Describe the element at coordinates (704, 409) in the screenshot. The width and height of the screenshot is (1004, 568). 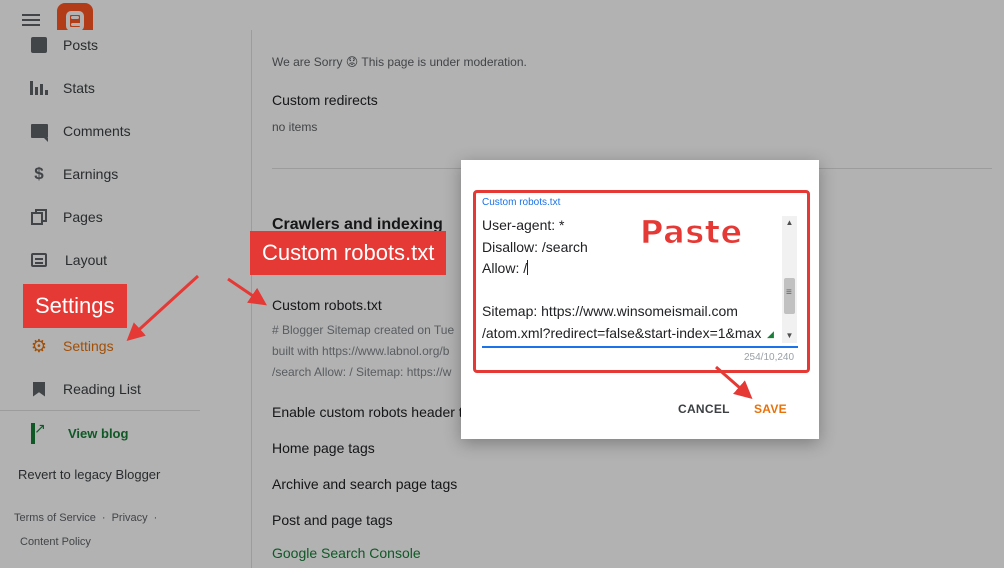
I see `cancel-button: CANCEL` at that location.